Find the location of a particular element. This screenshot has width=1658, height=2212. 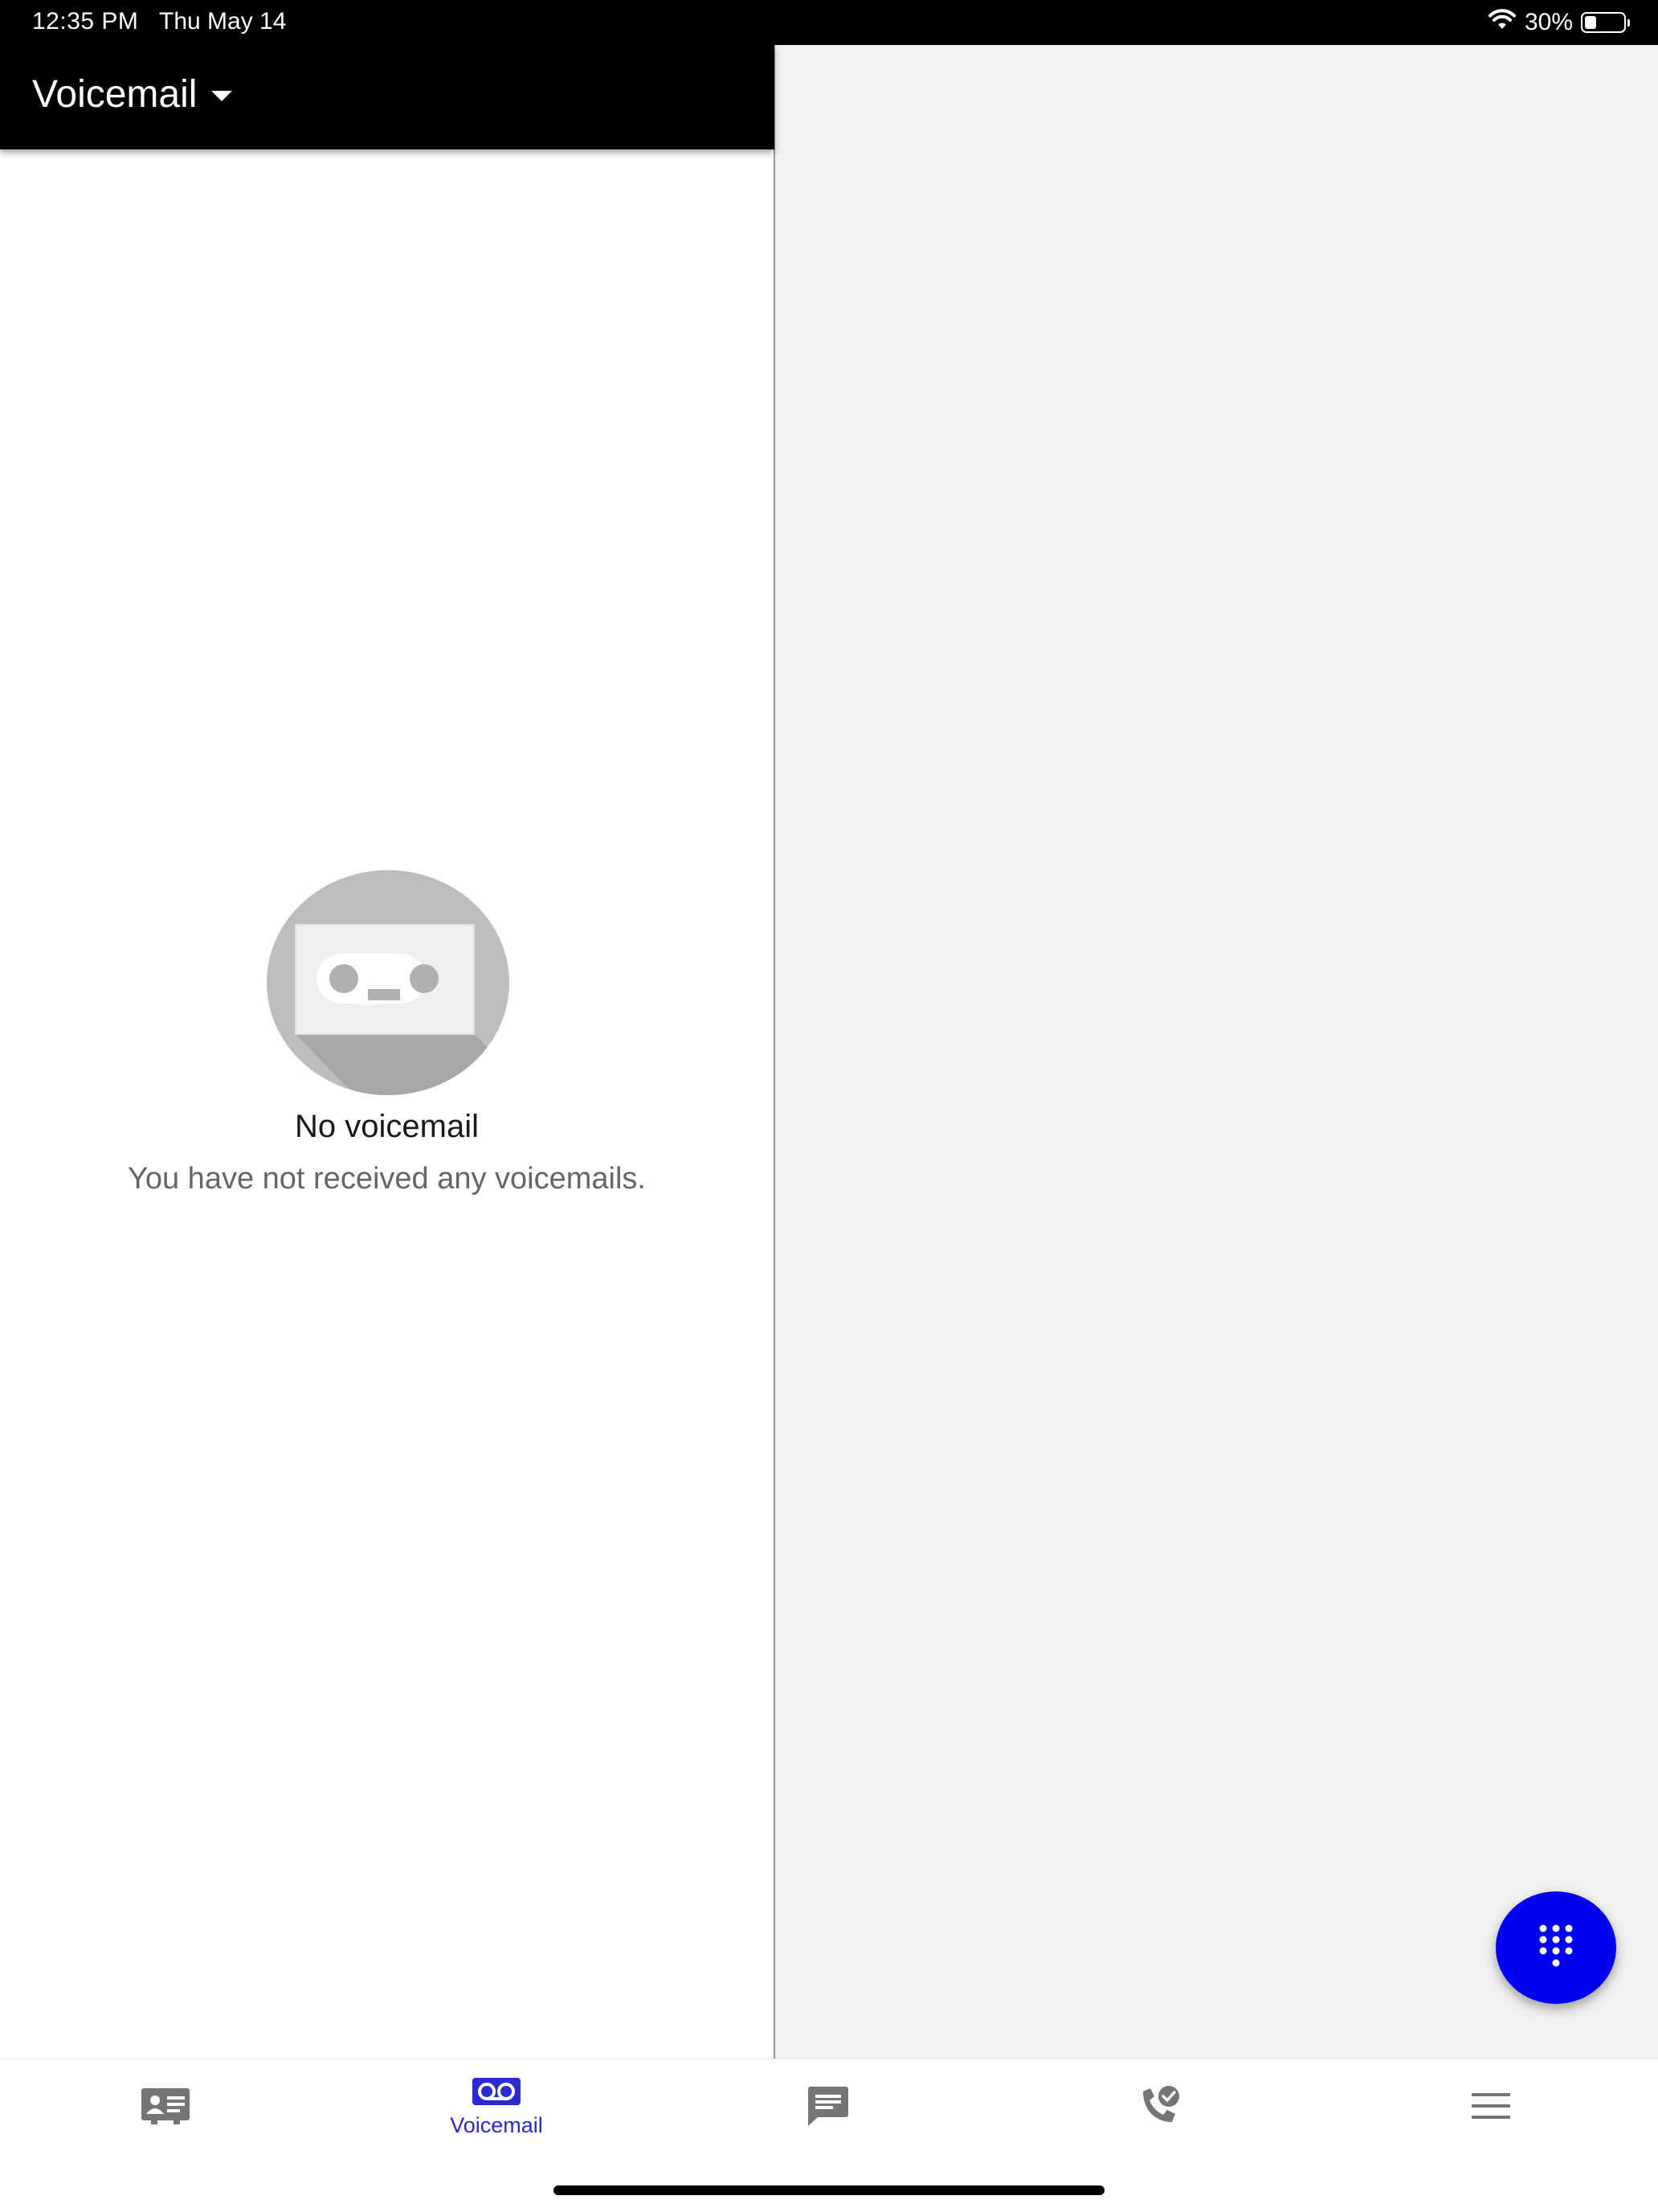

nav-voicemail: Voicemail is located at coordinates (496, 2108).